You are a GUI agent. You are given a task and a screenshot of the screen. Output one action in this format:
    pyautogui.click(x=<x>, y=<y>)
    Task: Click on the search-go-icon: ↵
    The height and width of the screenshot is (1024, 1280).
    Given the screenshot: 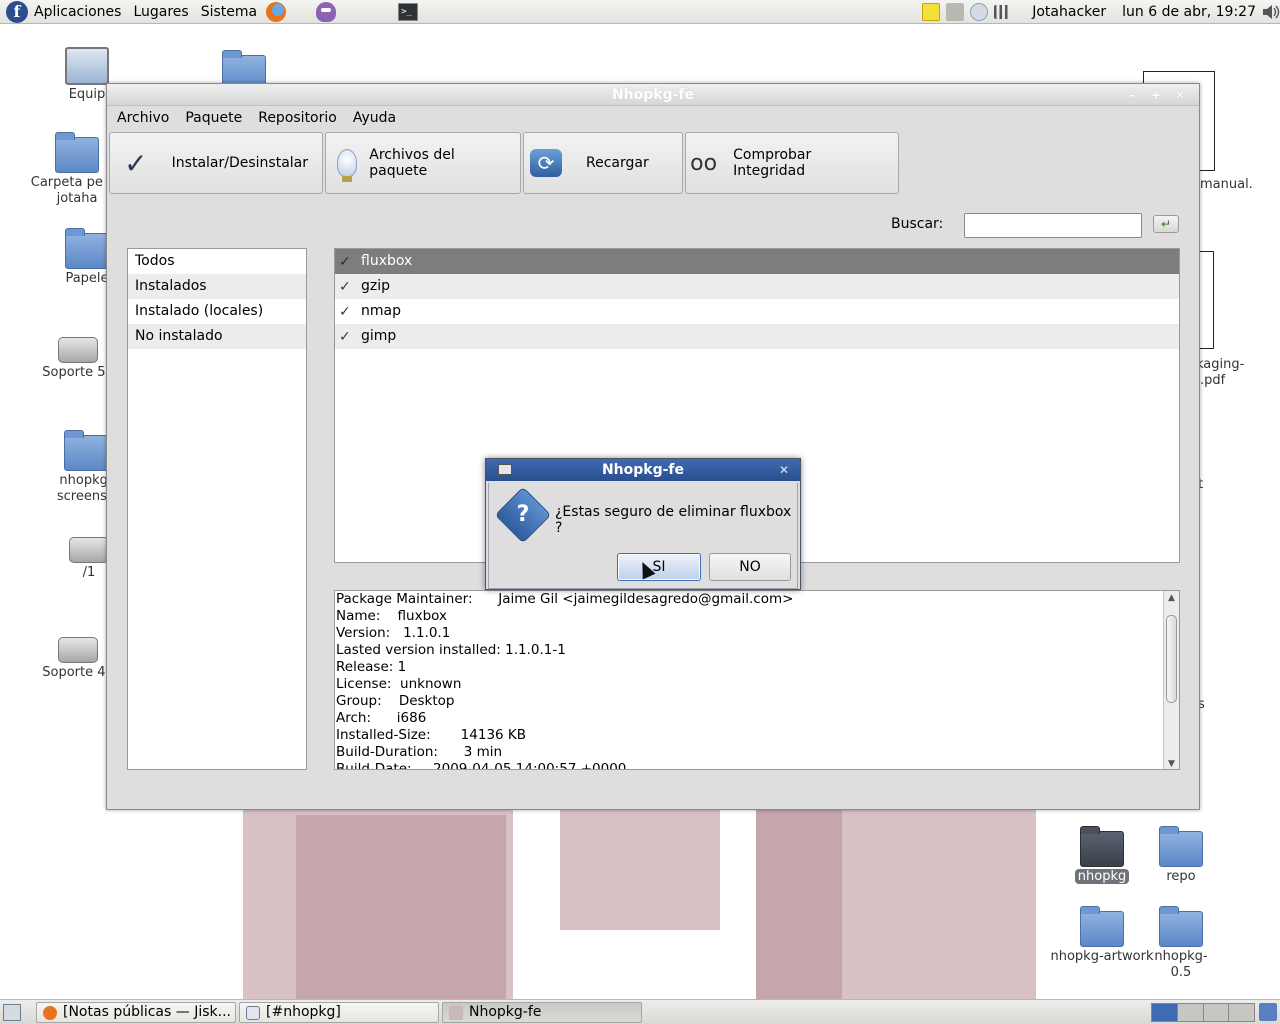 What is the action you would take?
    pyautogui.click(x=1166, y=224)
    